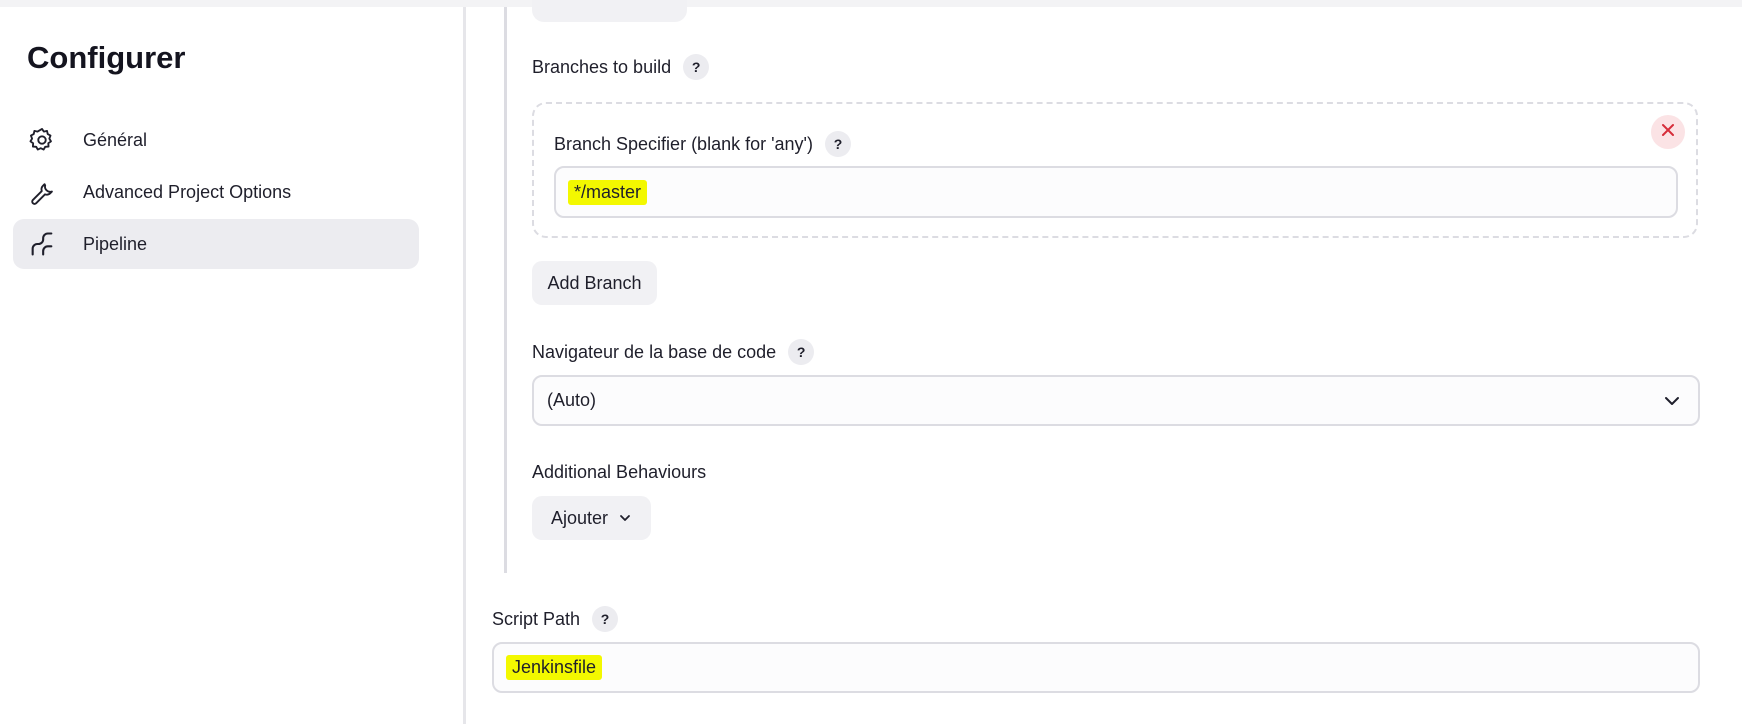  I want to click on sidebar-item-label: Advanced Project Options, so click(187, 191).